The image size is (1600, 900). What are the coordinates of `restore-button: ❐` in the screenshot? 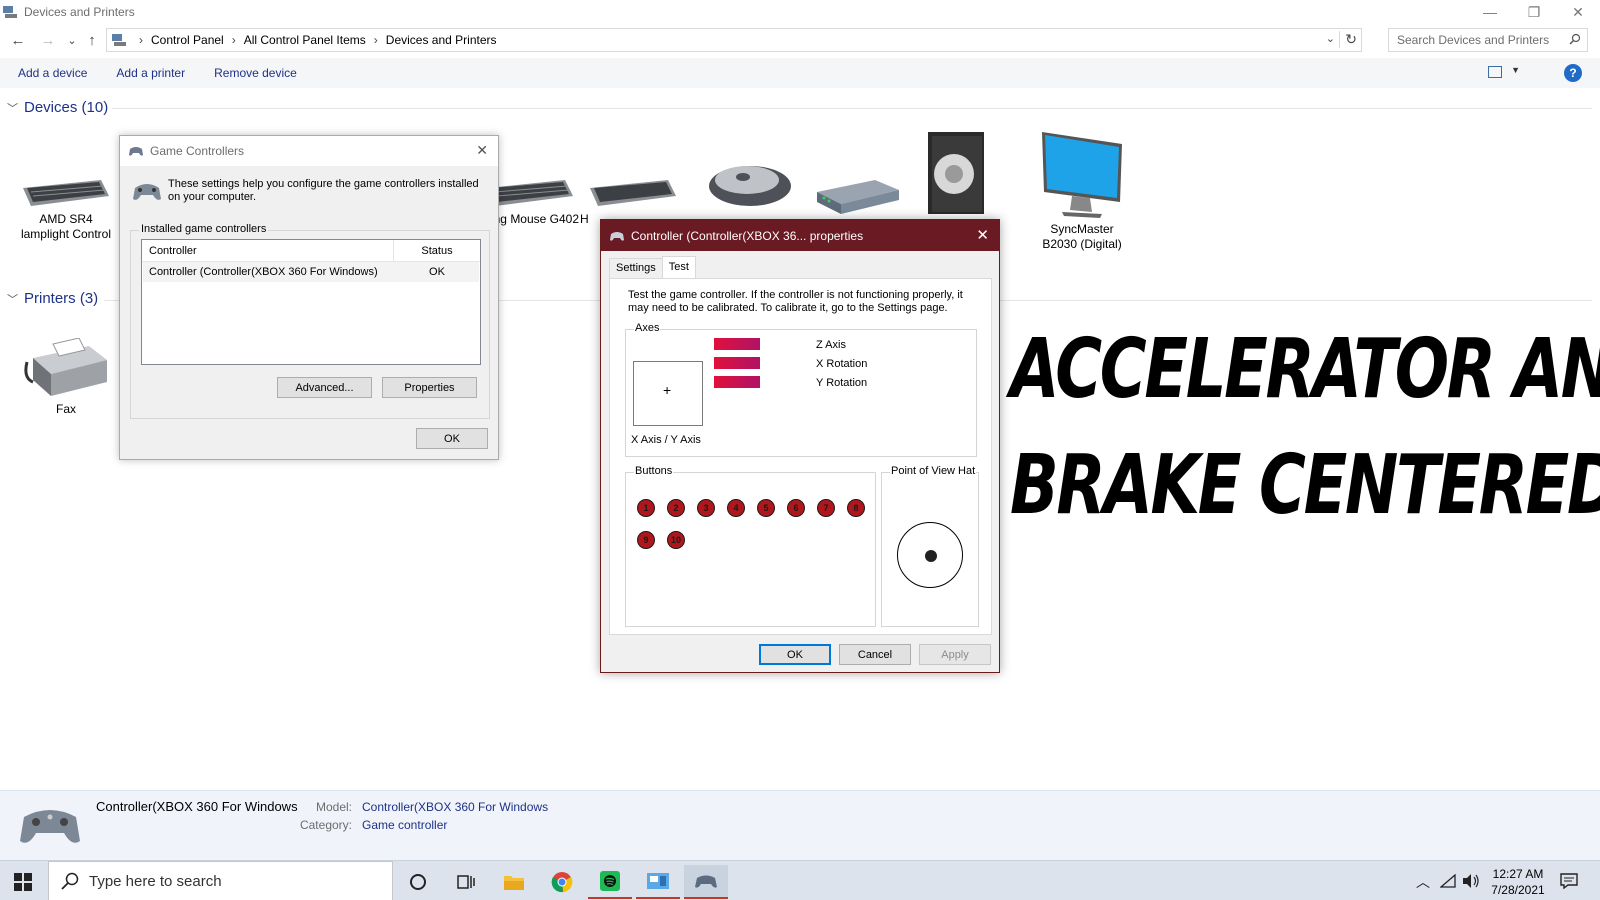 It's located at (1534, 12).